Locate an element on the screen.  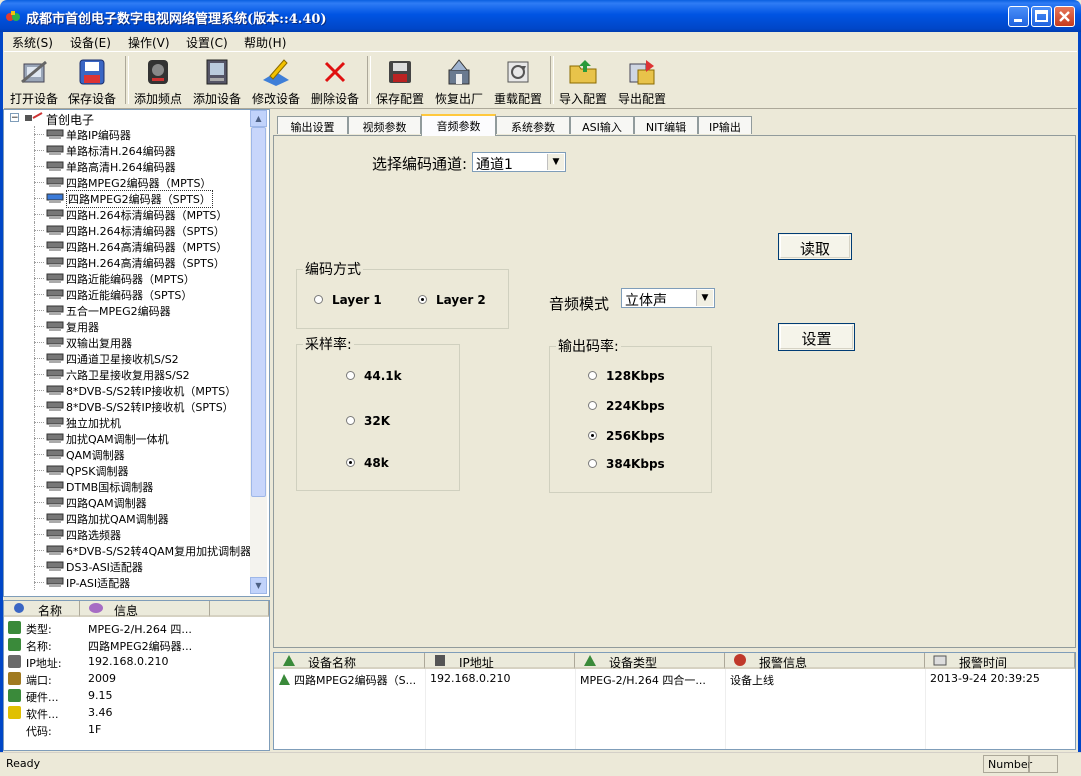
save-device-icon is located at coordinates (92, 72).